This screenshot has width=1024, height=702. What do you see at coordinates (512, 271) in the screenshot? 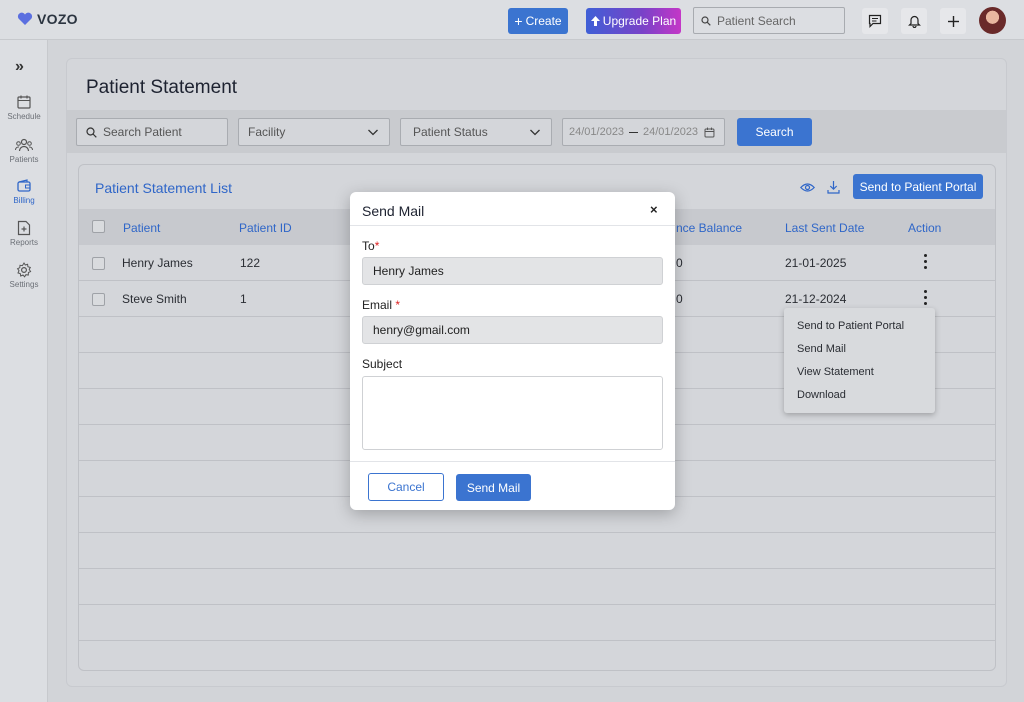
I see `to-field: Henry James` at bounding box center [512, 271].